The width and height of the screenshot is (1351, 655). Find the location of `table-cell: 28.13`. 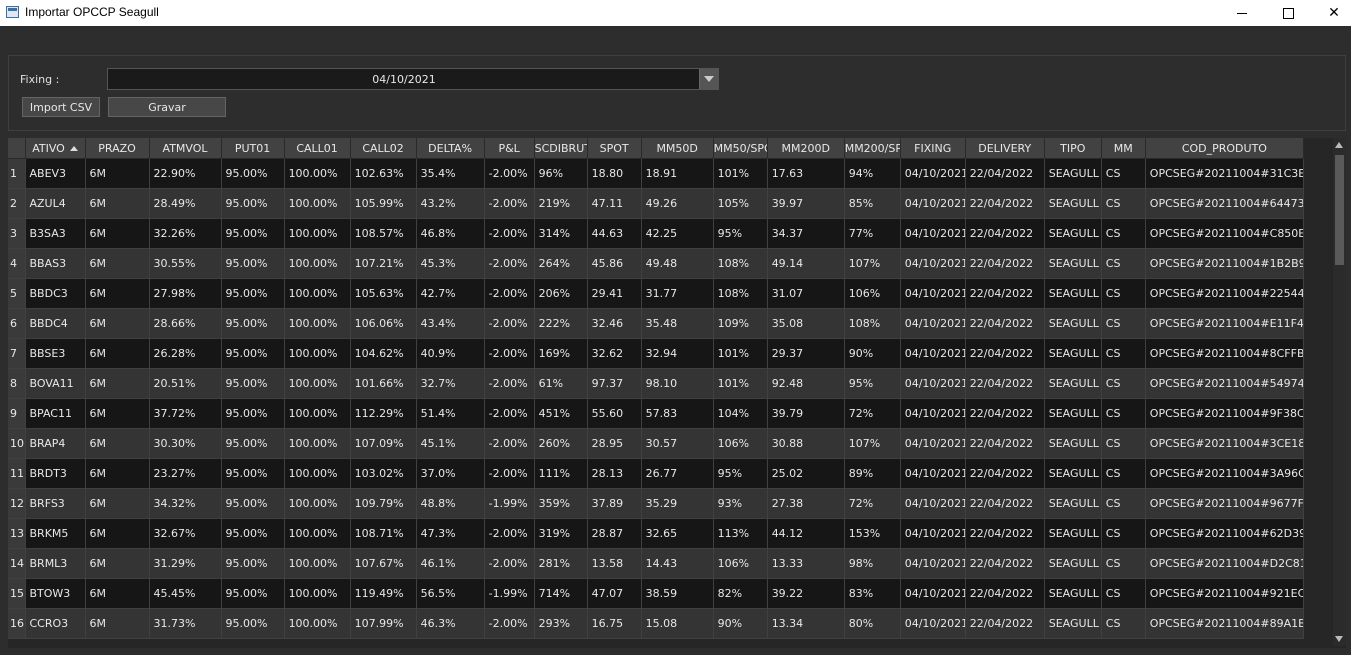

table-cell: 28.13 is located at coordinates (614, 473).